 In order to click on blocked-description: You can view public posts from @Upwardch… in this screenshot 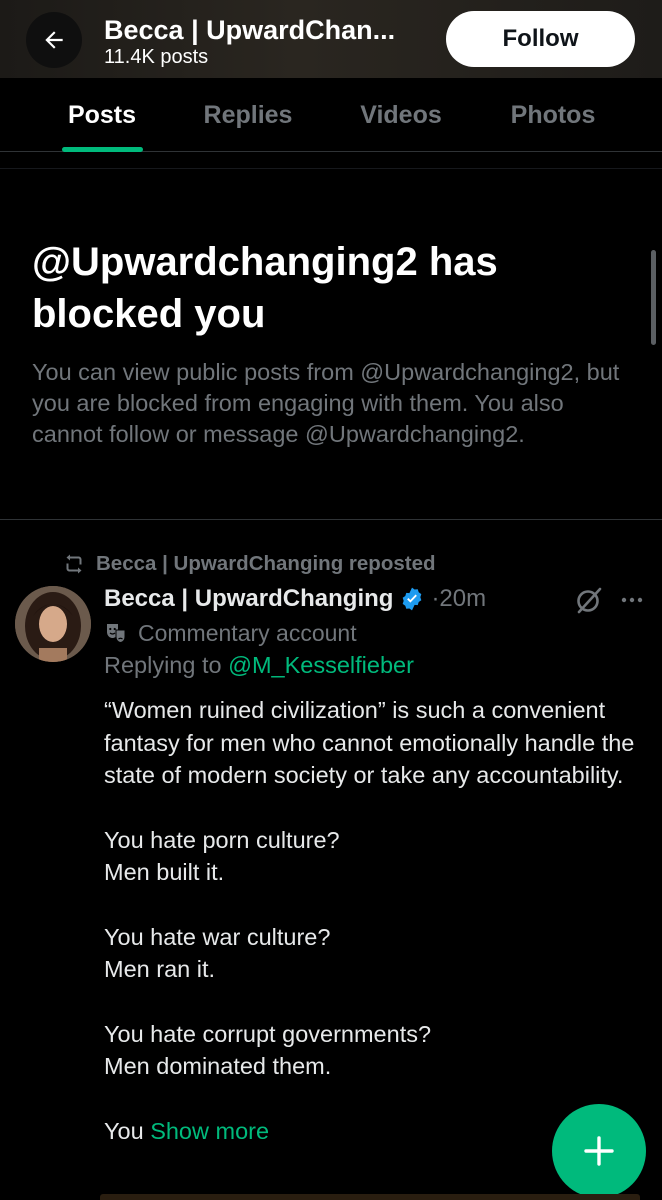, I will do `click(326, 403)`.